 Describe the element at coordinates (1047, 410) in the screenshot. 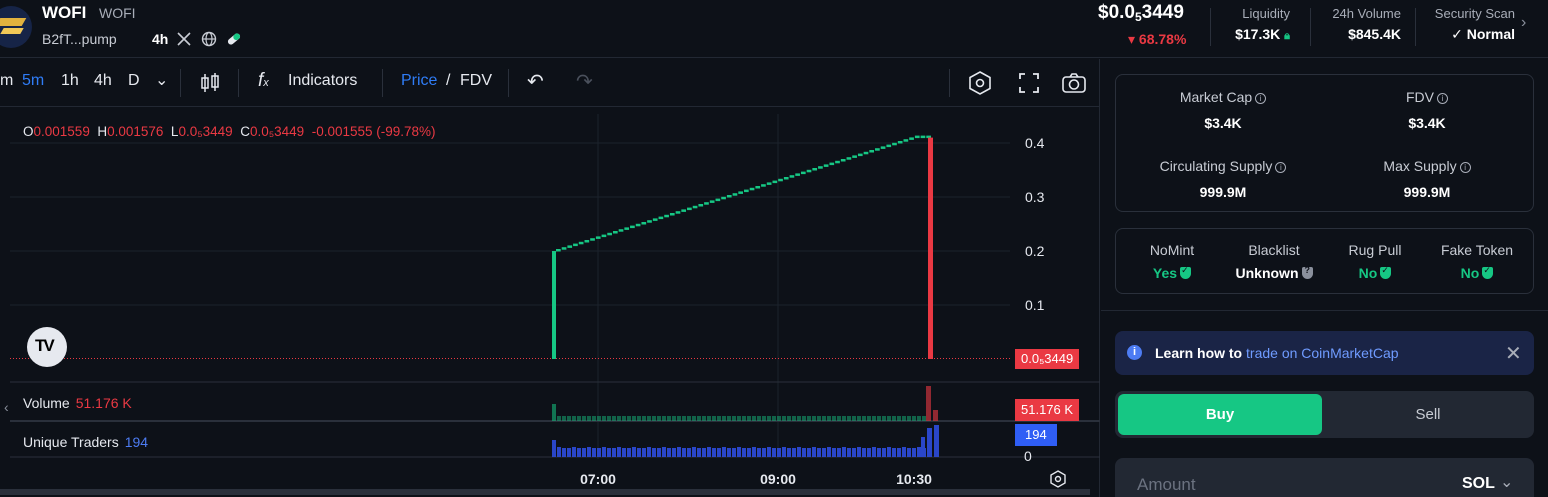

I see `volume-badge: 51.176 K` at that location.